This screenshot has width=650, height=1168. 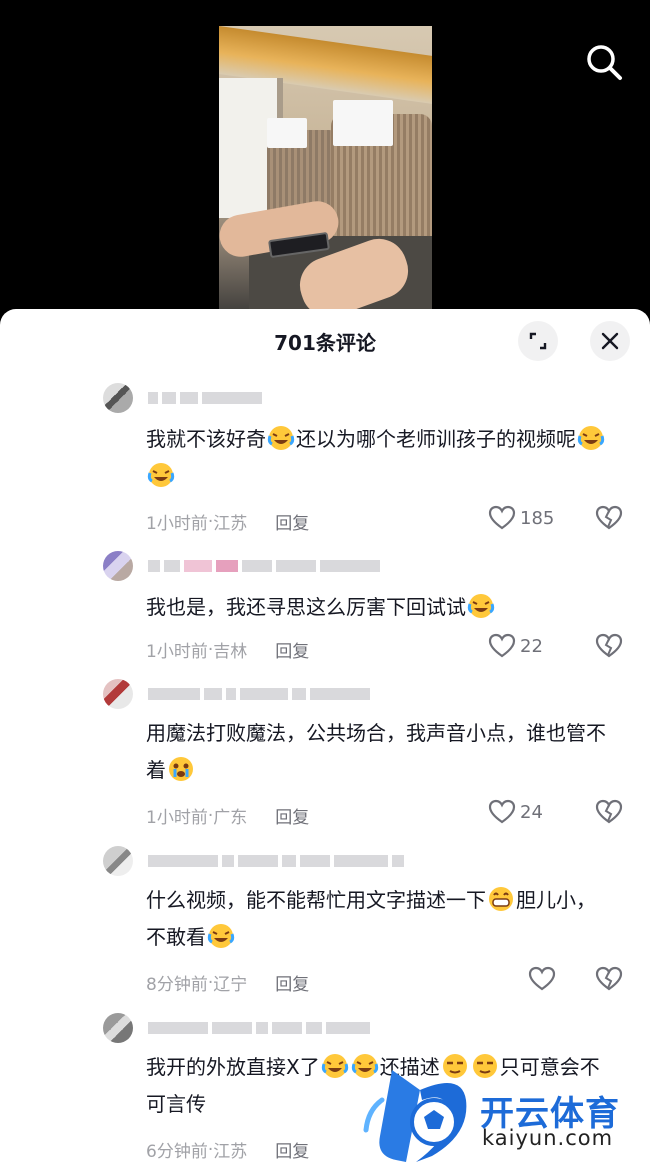 What do you see at coordinates (181, 769) in the screenshot?
I see `crying-emoji` at bounding box center [181, 769].